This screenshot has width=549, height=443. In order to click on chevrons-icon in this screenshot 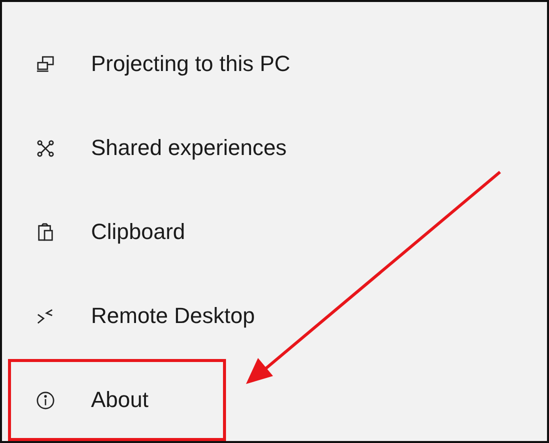, I will do `click(45, 316)`.